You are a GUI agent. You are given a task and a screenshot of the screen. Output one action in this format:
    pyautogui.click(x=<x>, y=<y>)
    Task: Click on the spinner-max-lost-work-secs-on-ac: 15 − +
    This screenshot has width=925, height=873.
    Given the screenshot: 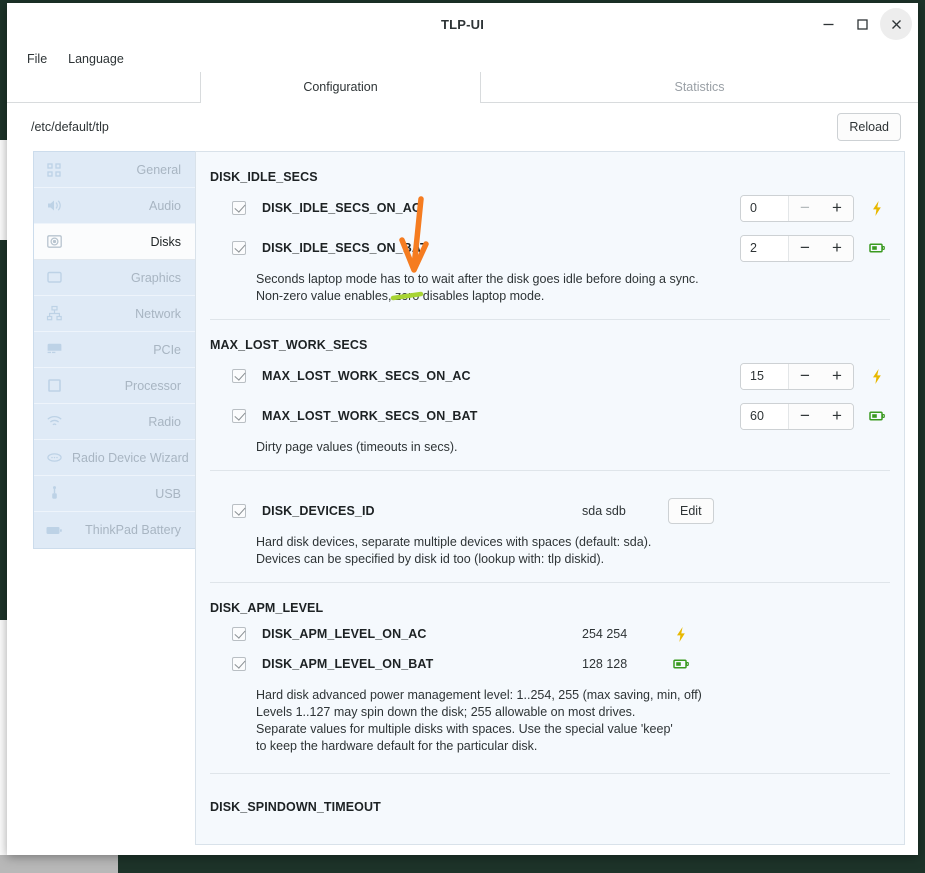 What is the action you would take?
    pyautogui.click(x=797, y=376)
    